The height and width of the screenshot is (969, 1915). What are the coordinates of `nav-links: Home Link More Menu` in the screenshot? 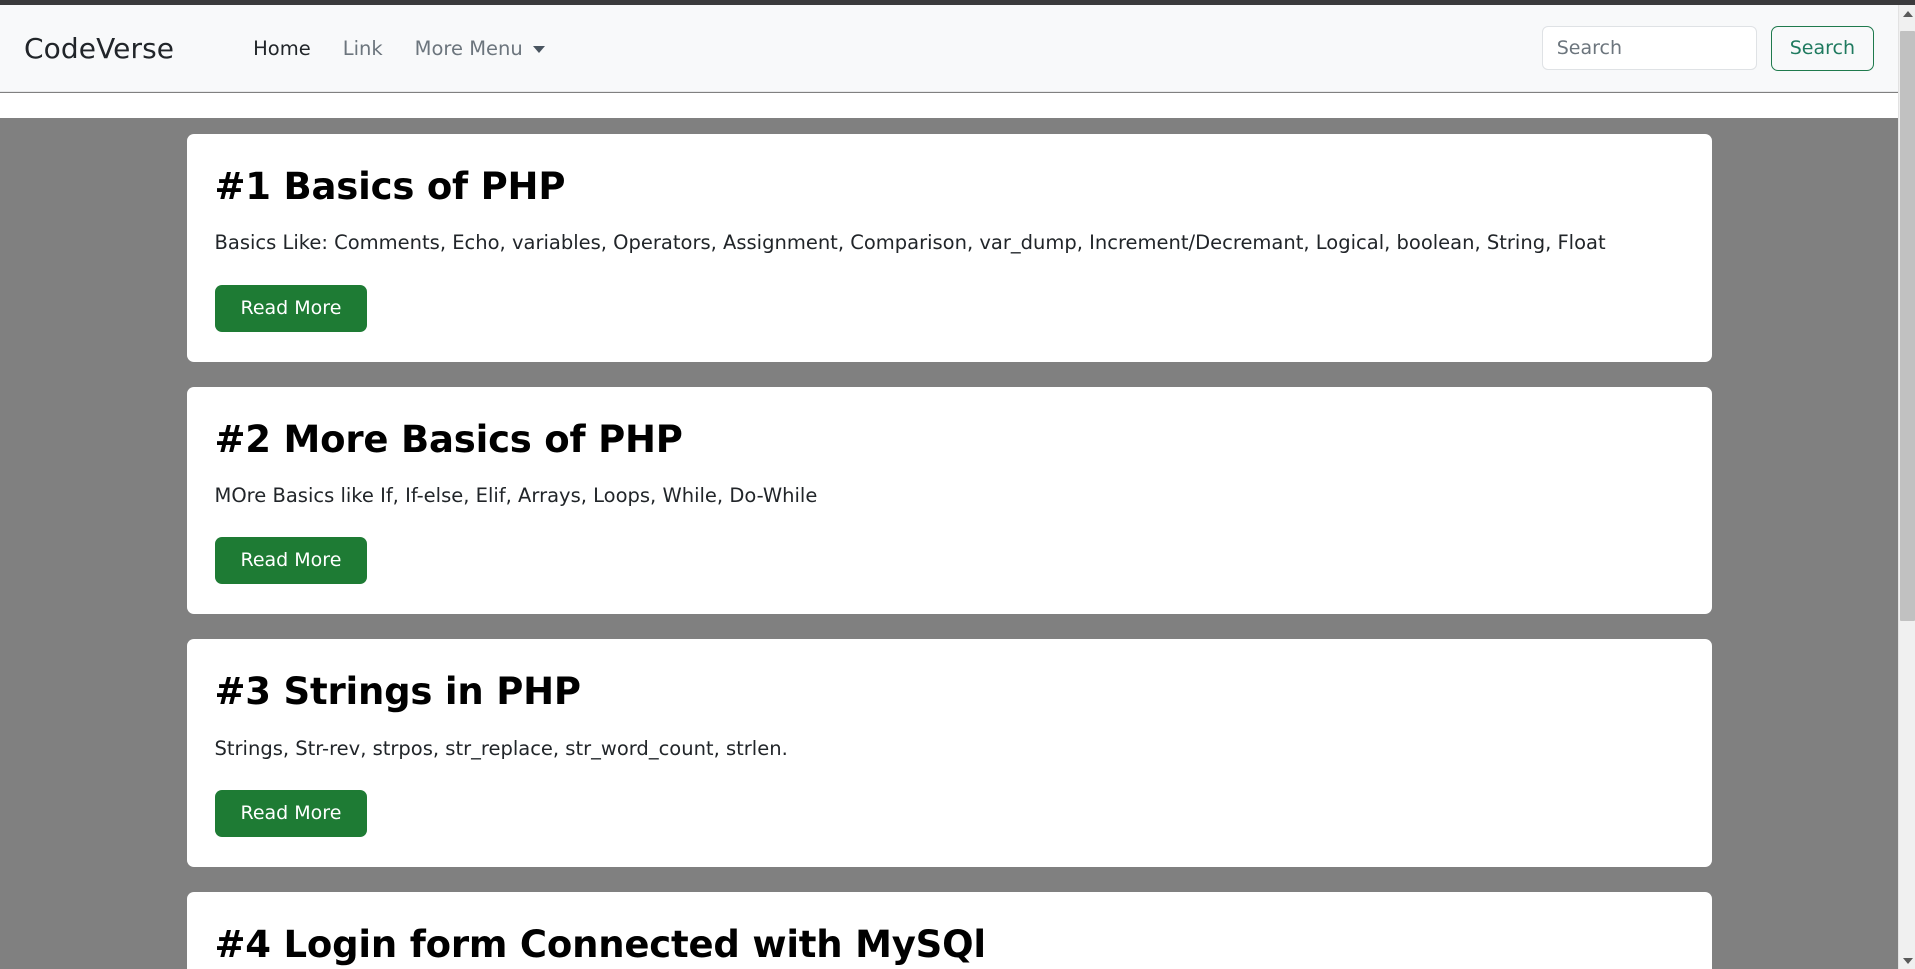 It's located at (399, 48).